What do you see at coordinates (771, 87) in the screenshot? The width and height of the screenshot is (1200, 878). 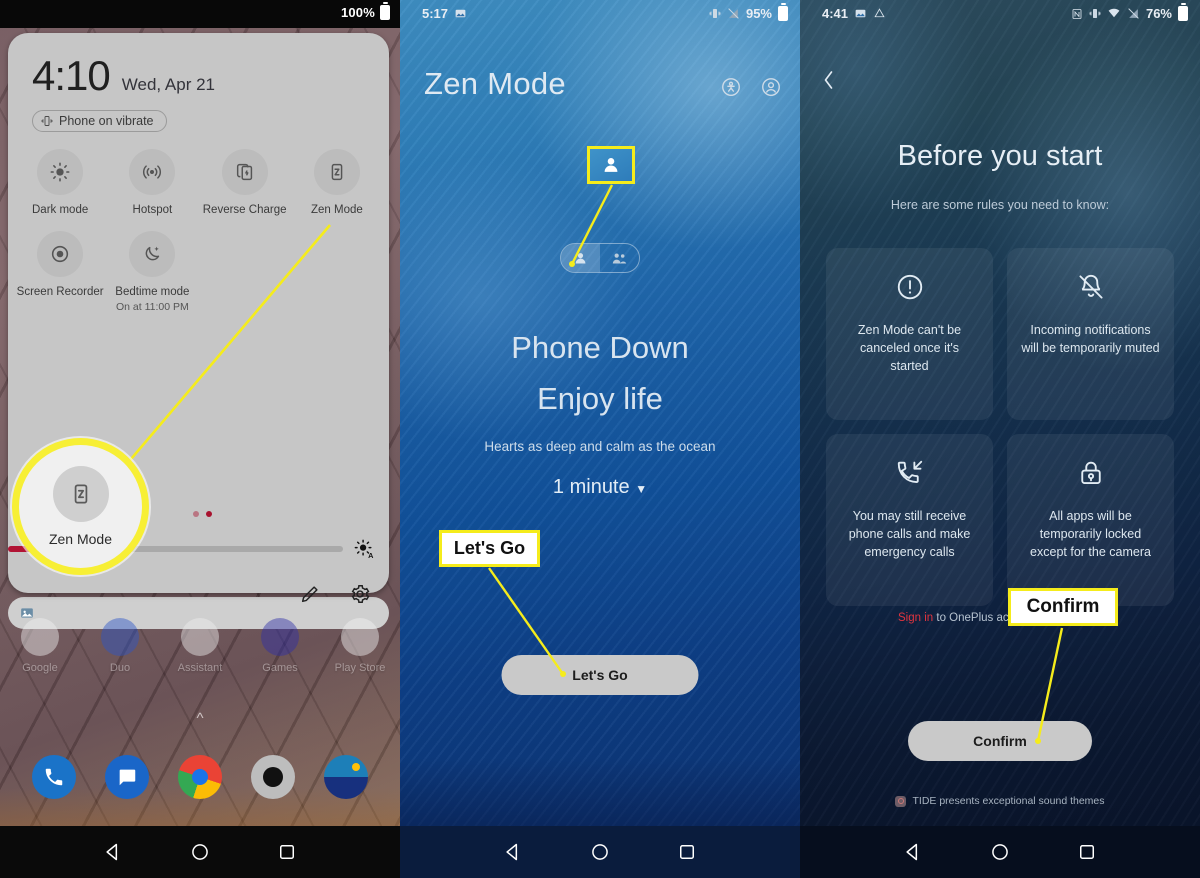 I see `account-profile-icon` at bounding box center [771, 87].